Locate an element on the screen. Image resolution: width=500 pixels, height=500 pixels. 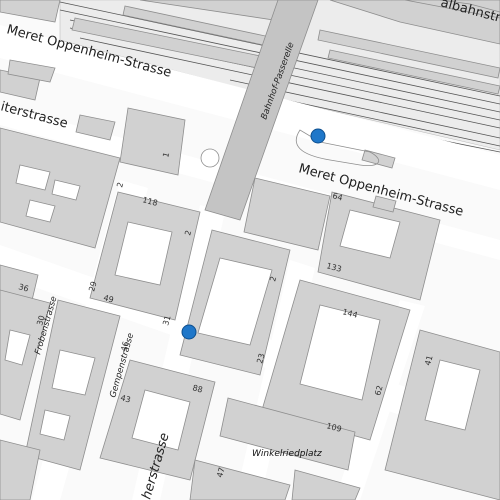
place-label-winkelriedplatz: Winkelriedplatz is located at coordinates (287, 454).